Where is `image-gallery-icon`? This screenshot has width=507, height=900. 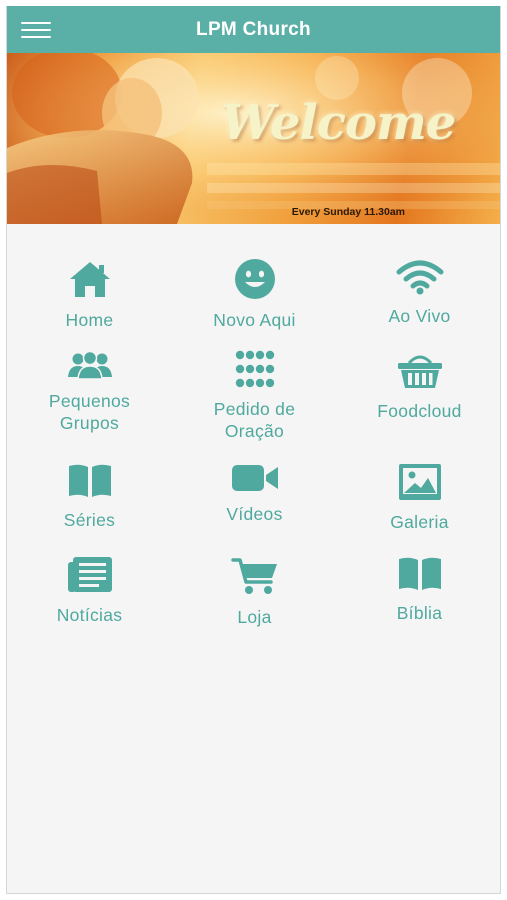 image-gallery-icon is located at coordinates (420, 482).